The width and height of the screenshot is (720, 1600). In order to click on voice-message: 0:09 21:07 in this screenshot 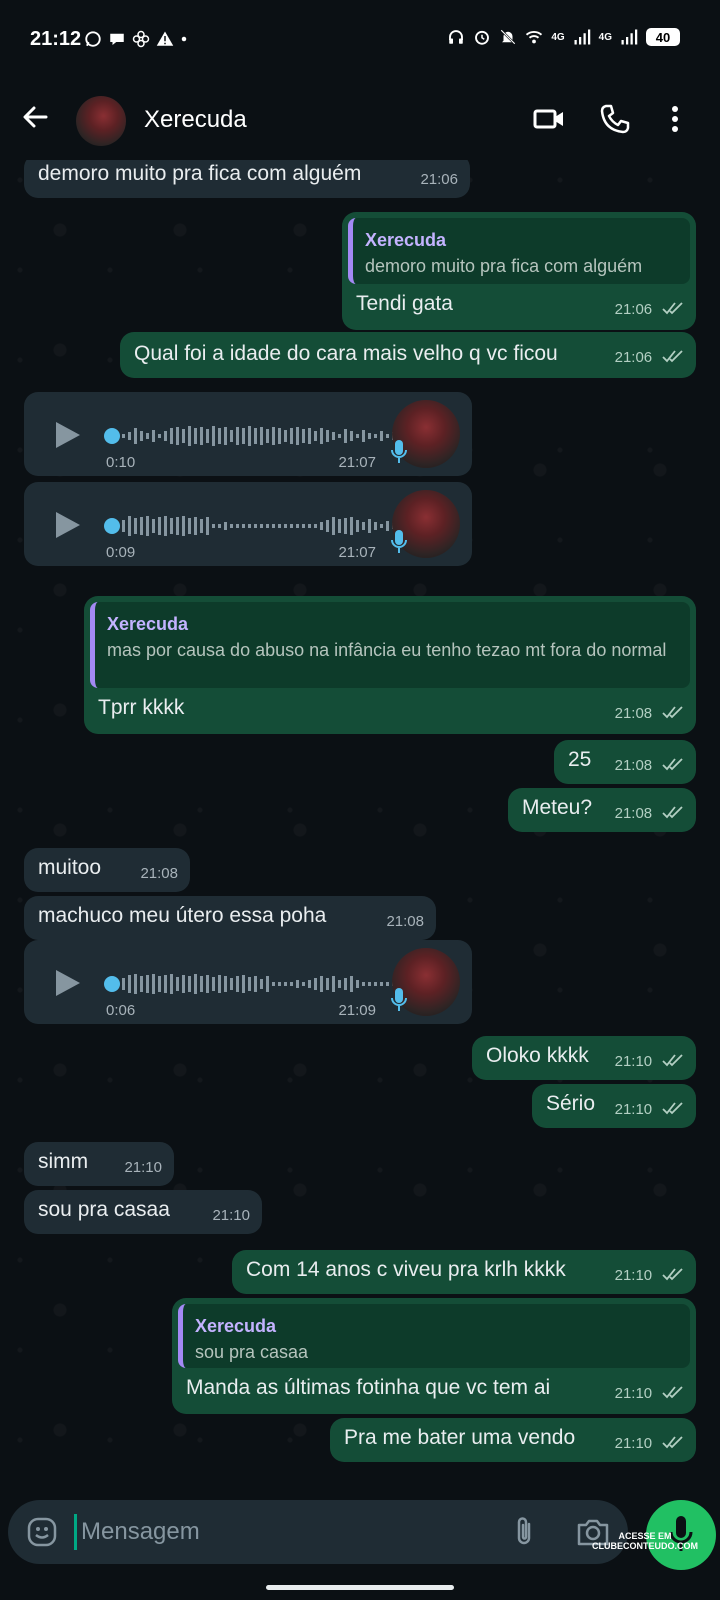, I will do `click(248, 524)`.